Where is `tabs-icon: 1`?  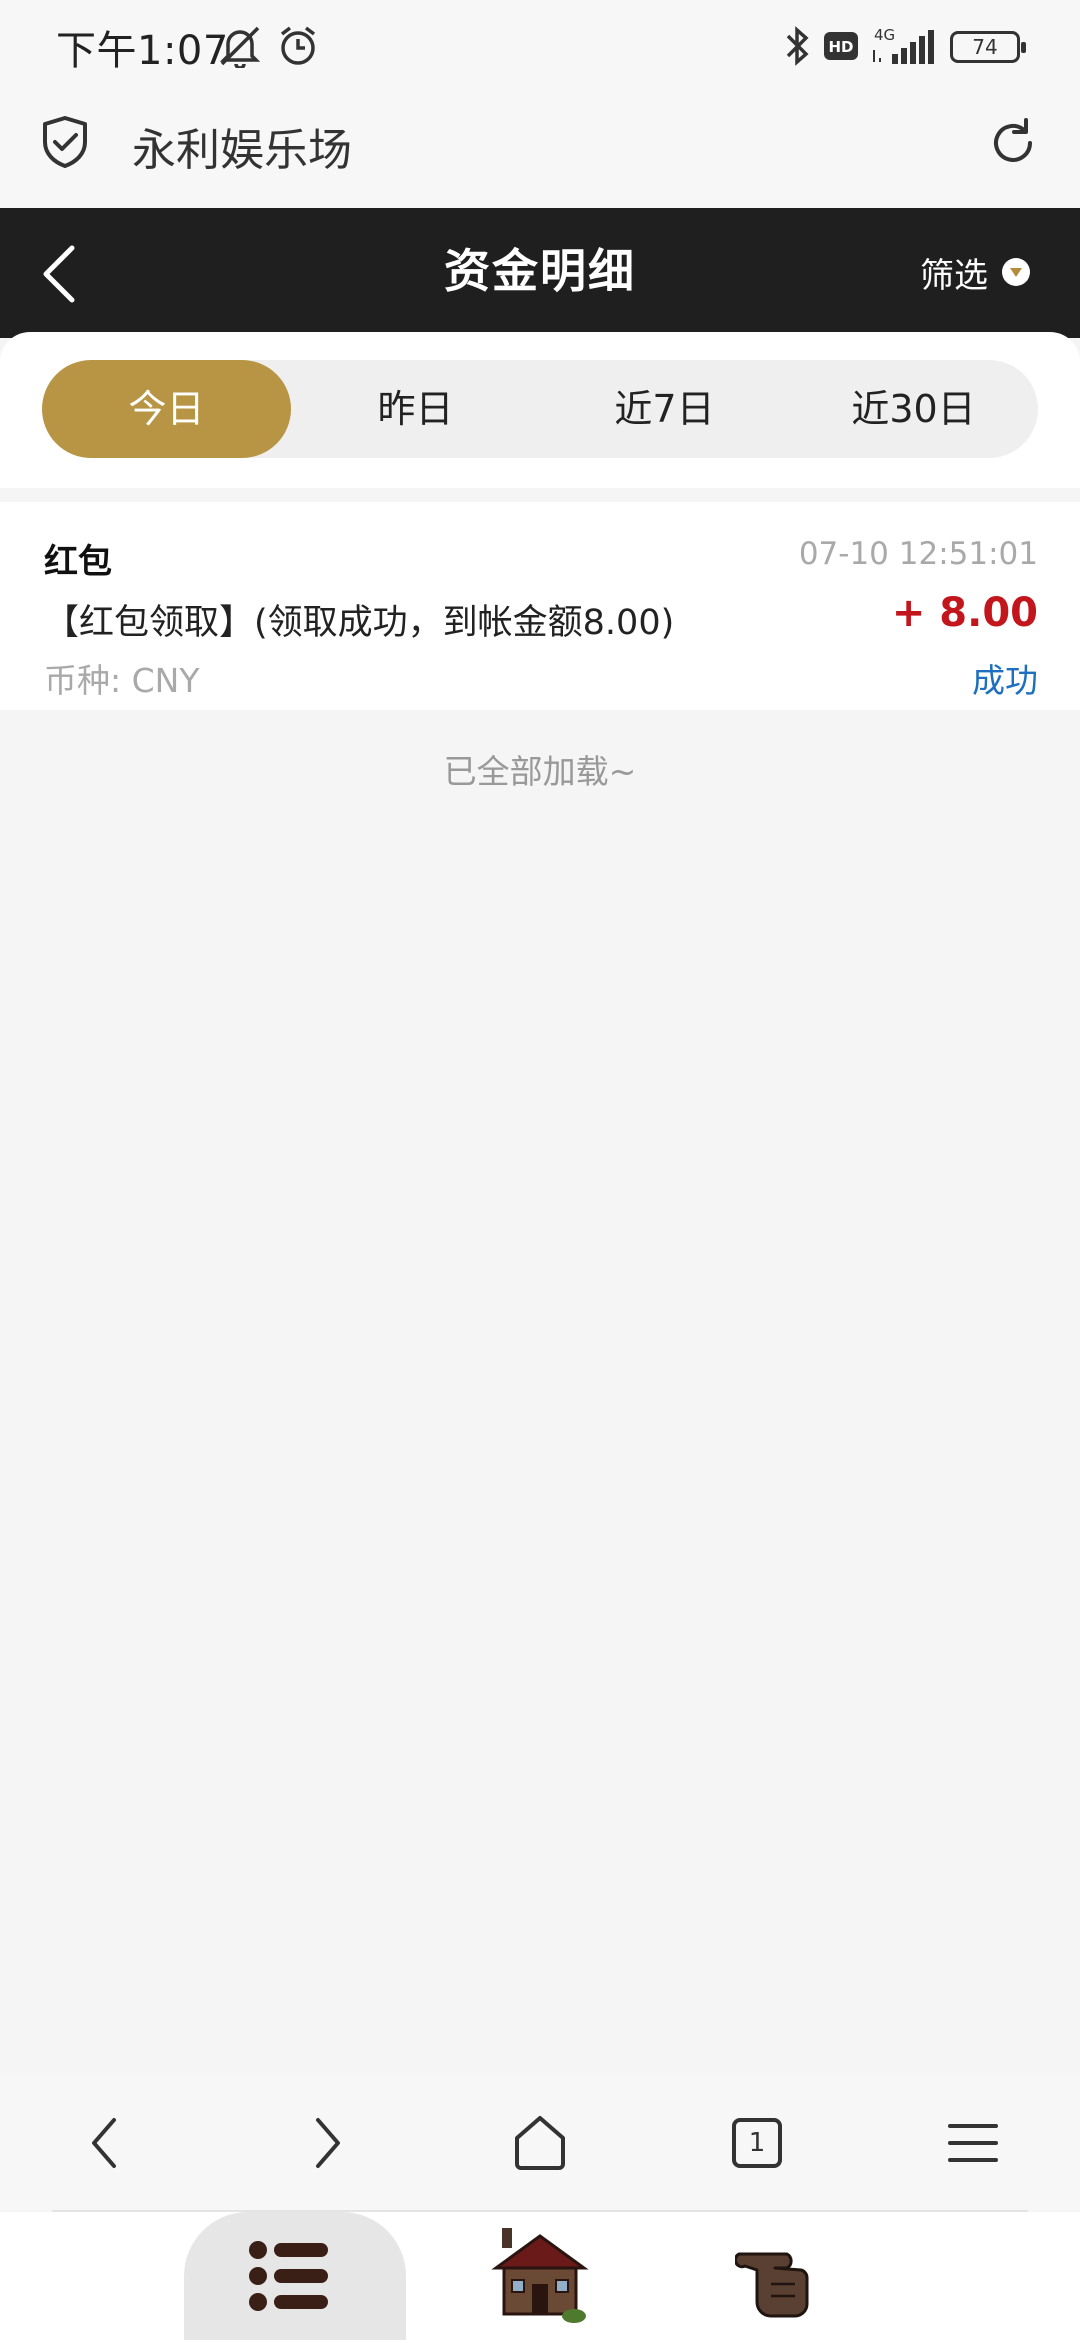
tabs-icon: 1 is located at coordinates (757, 2143).